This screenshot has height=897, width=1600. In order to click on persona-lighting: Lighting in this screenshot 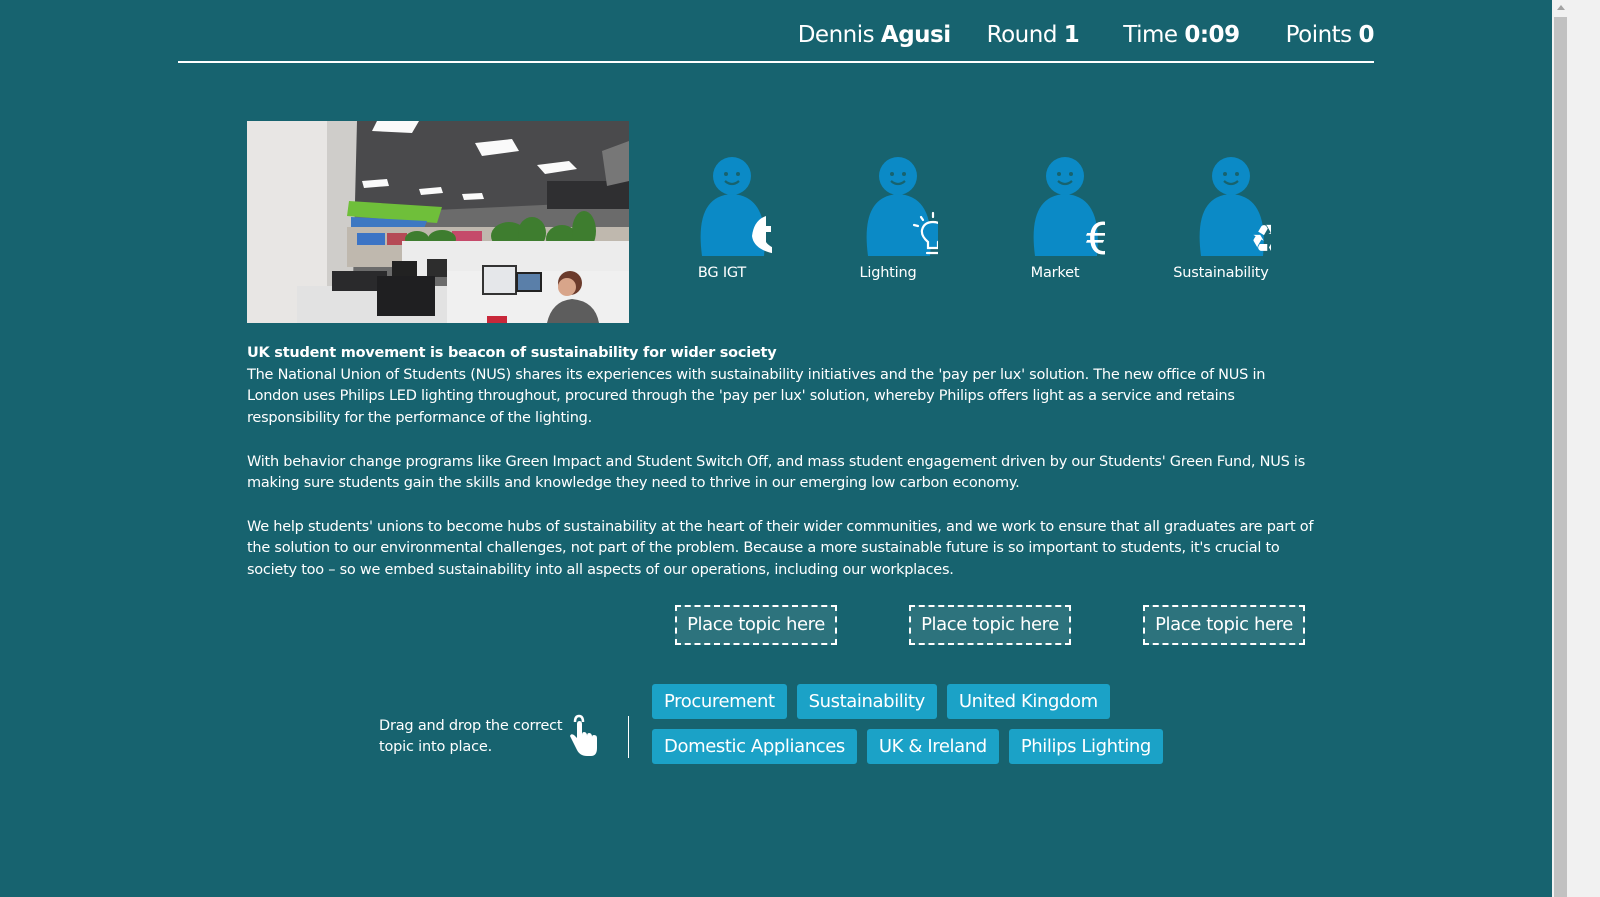, I will do `click(888, 218)`.